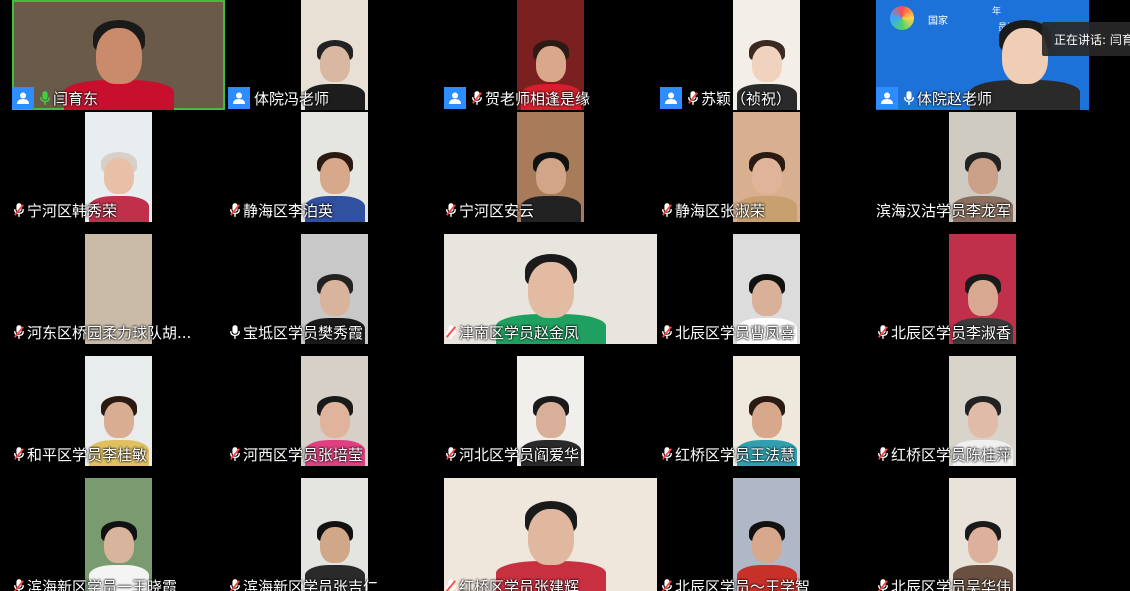 The height and width of the screenshot is (591, 1130). Describe the element at coordinates (938, 21) in the screenshot. I see `slide-text: 国家` at that location.